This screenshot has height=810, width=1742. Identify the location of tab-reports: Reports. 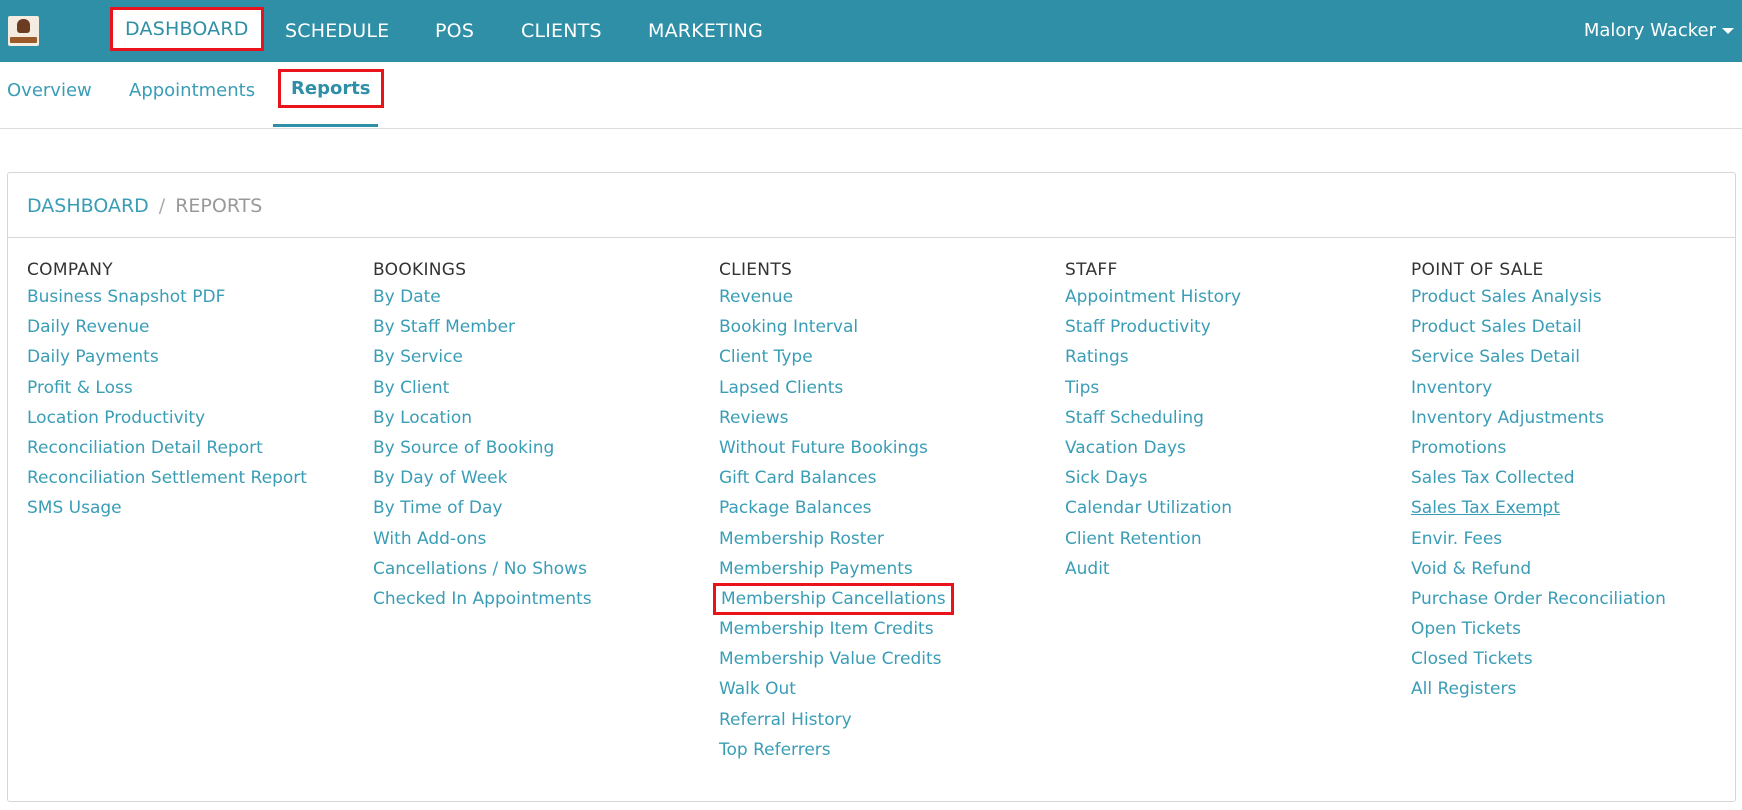
(331, 88).